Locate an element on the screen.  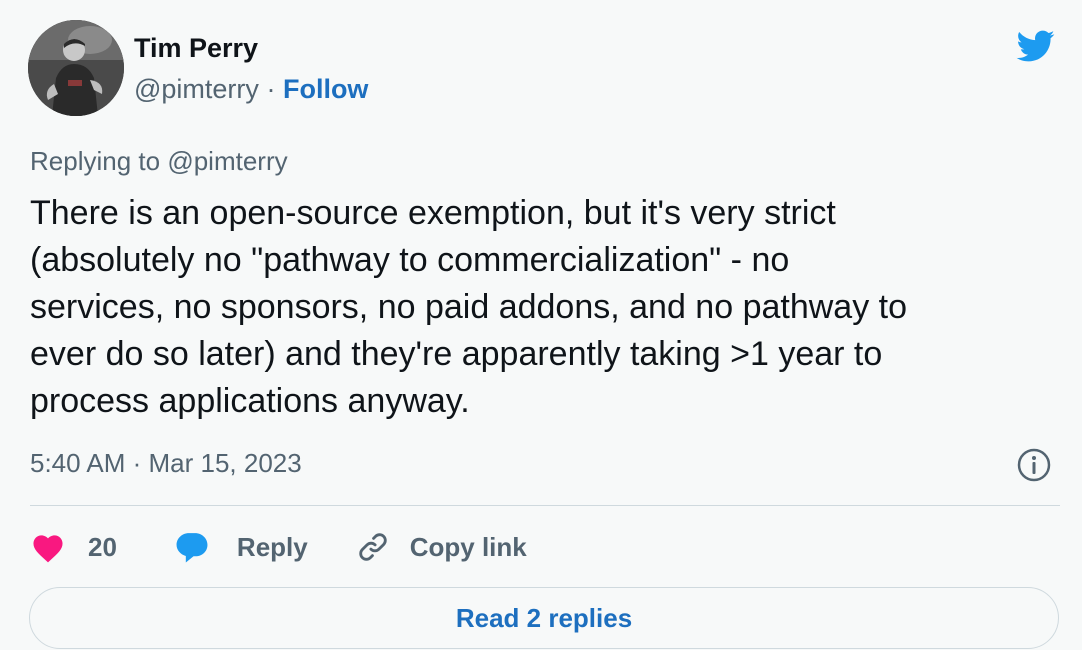
read-replies-label: Read 2 replies is located at coordinates (544, 617).